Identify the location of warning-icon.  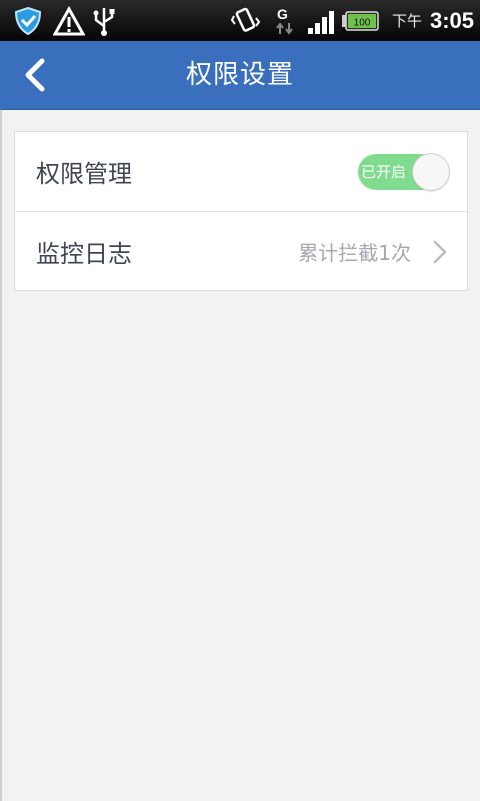
(69, 21).